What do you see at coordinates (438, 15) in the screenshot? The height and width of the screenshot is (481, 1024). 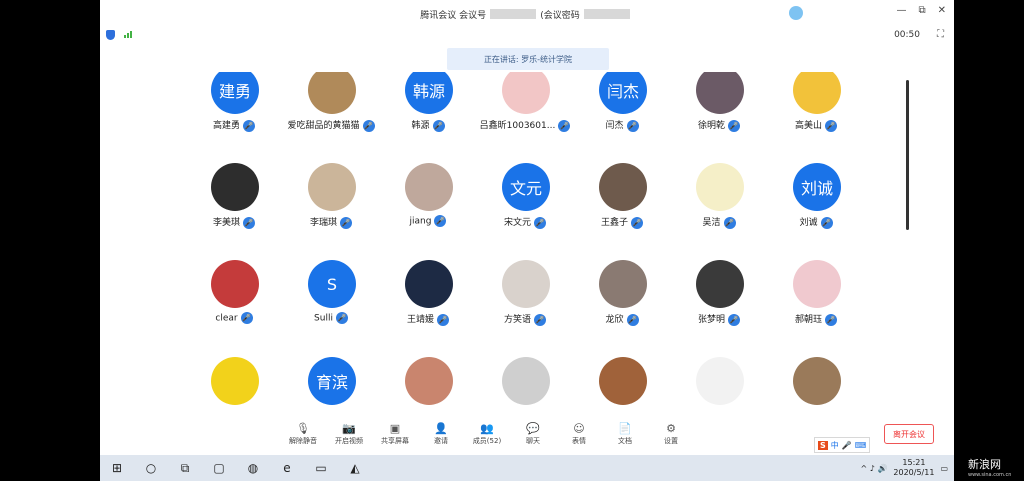 I see `app-title: 腾讯会议` at bounding box center [438, 15].